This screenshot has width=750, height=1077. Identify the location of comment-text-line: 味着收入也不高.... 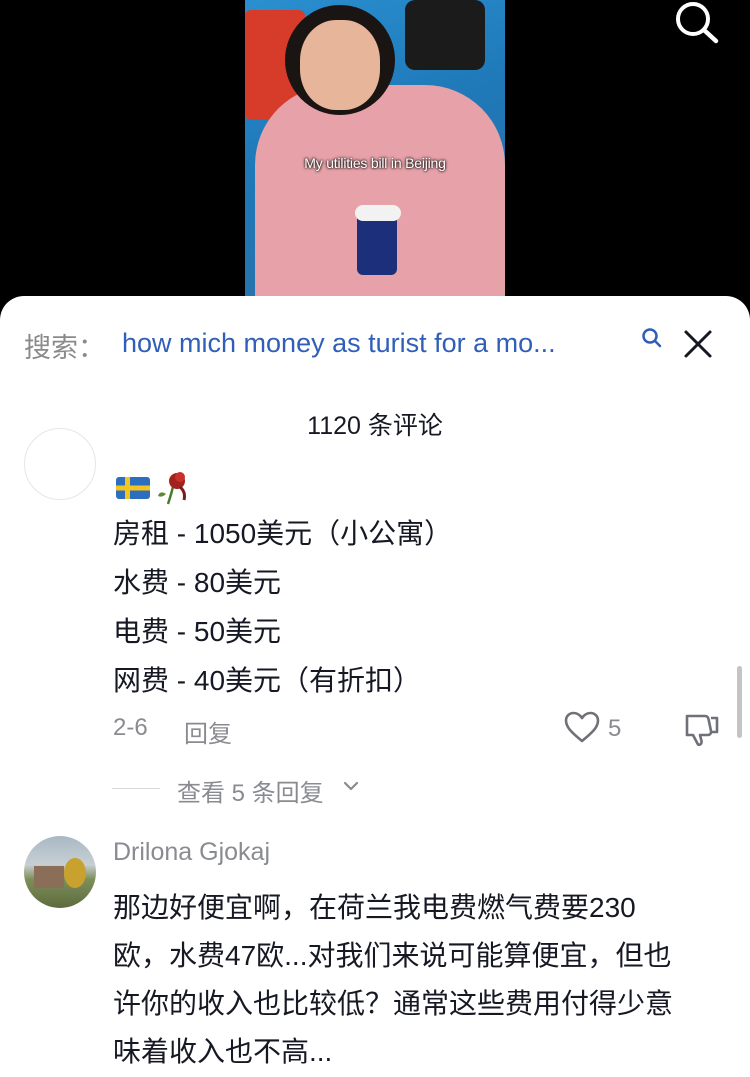
(223, 1051).